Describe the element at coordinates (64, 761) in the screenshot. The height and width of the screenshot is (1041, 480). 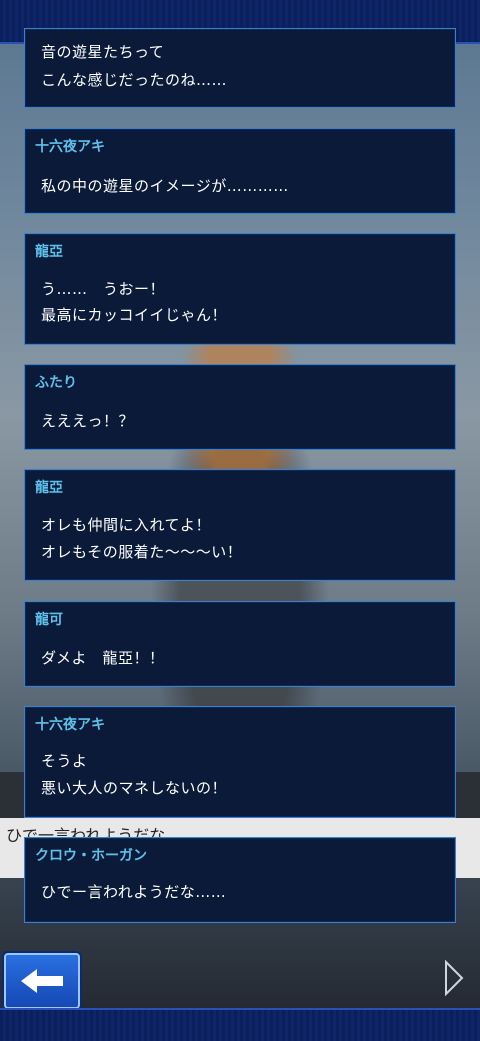
I see `log-line: そうよ` at that location.